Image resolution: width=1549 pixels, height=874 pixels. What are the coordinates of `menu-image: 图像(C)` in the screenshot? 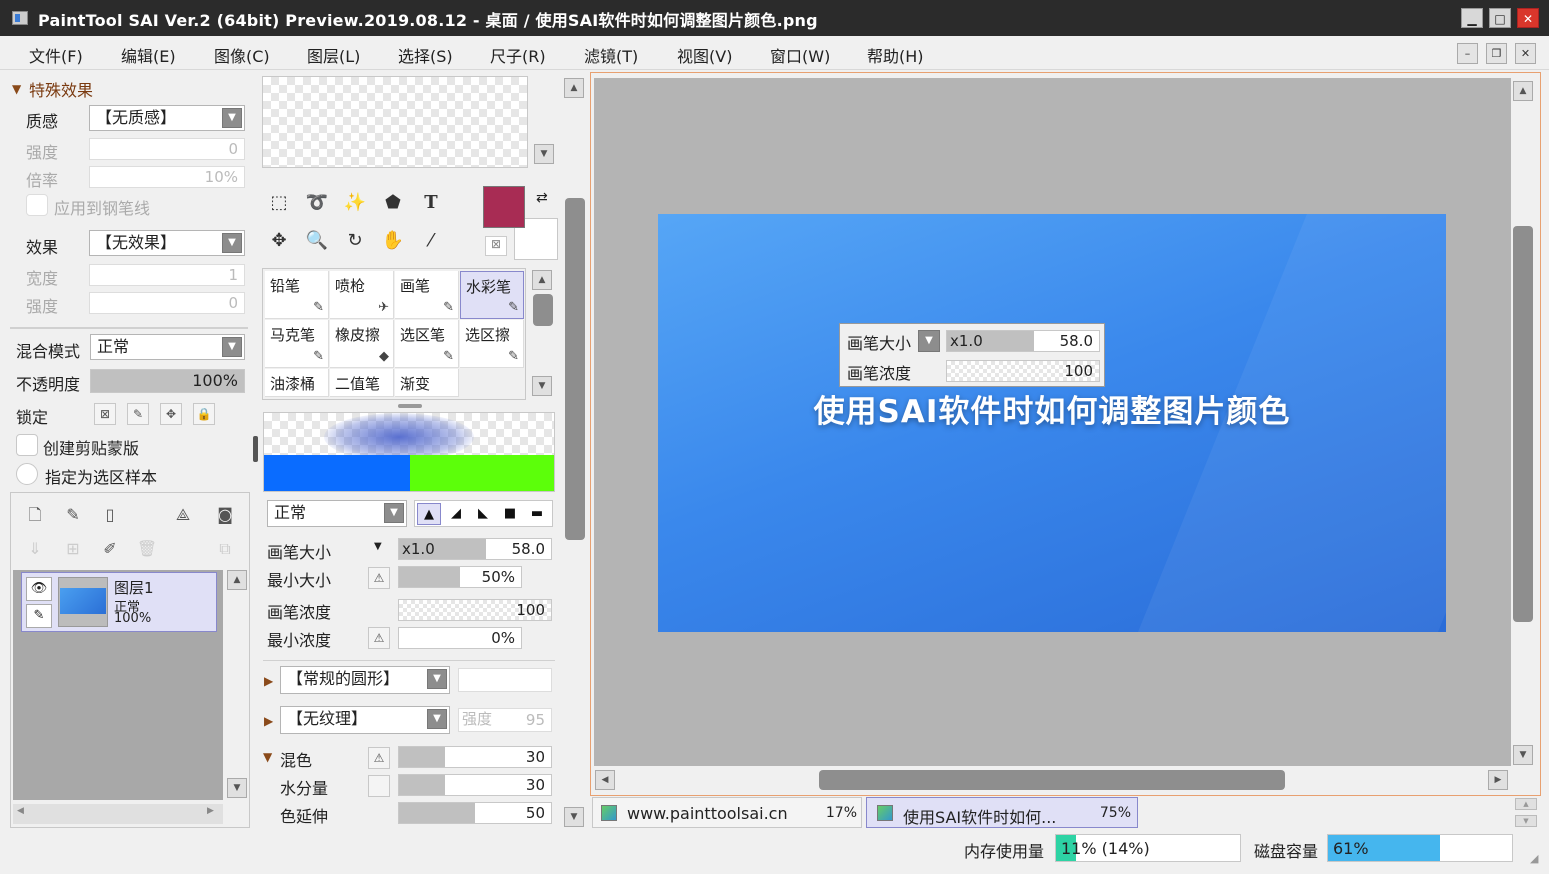 It's located at (242, 55).